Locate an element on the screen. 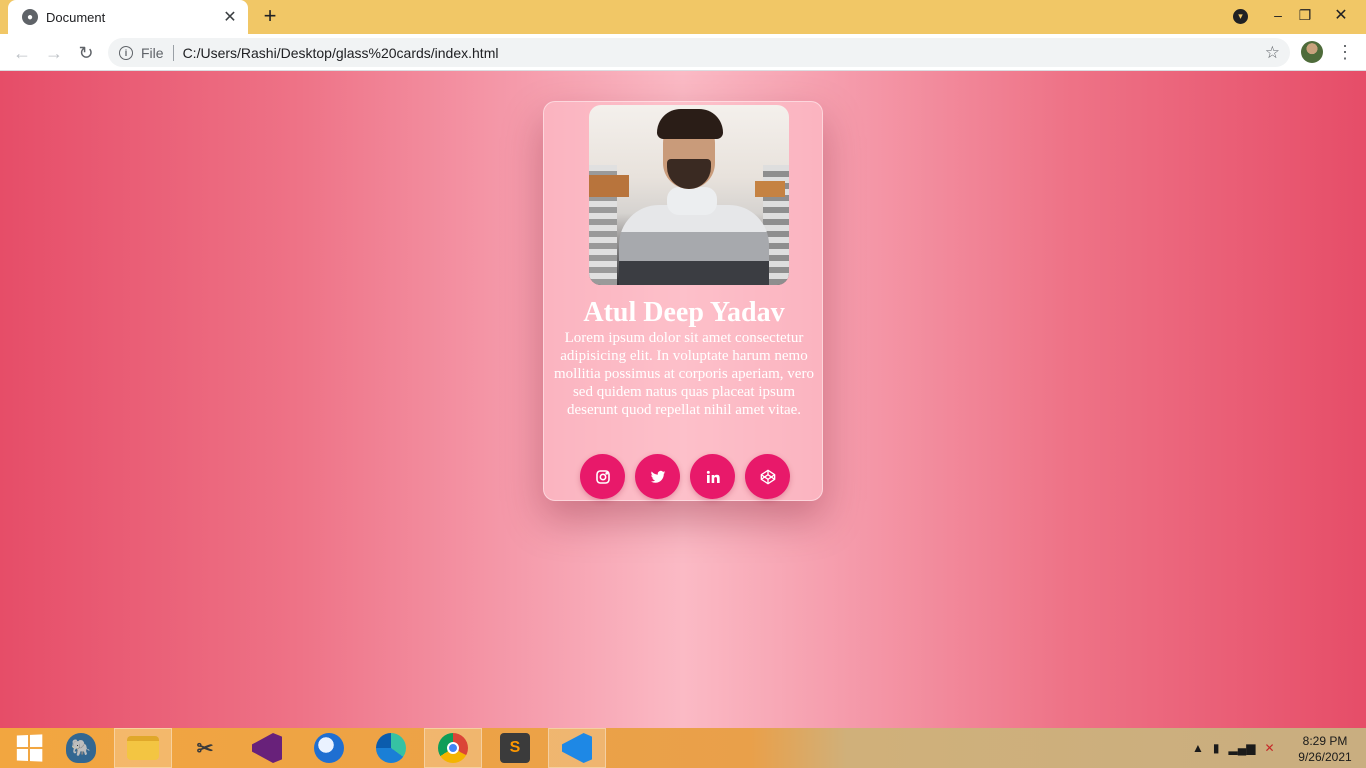  browser-tab: ● Document ✕ is located at coordinates (128, 17).